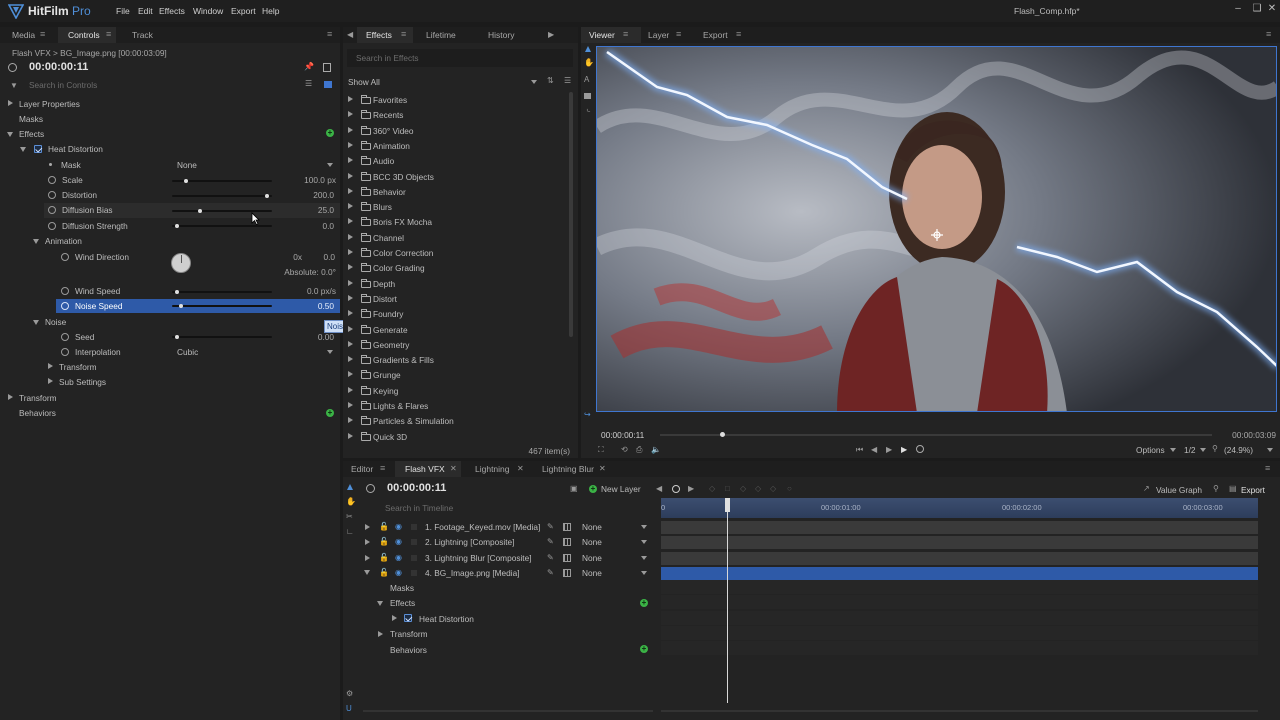 The height and width of the screenshot is (720, 1280). Describe the element at coordinates (454, 222) in the screenshot. I see `effects-folder-item: Boris FX Mocha` at that location.